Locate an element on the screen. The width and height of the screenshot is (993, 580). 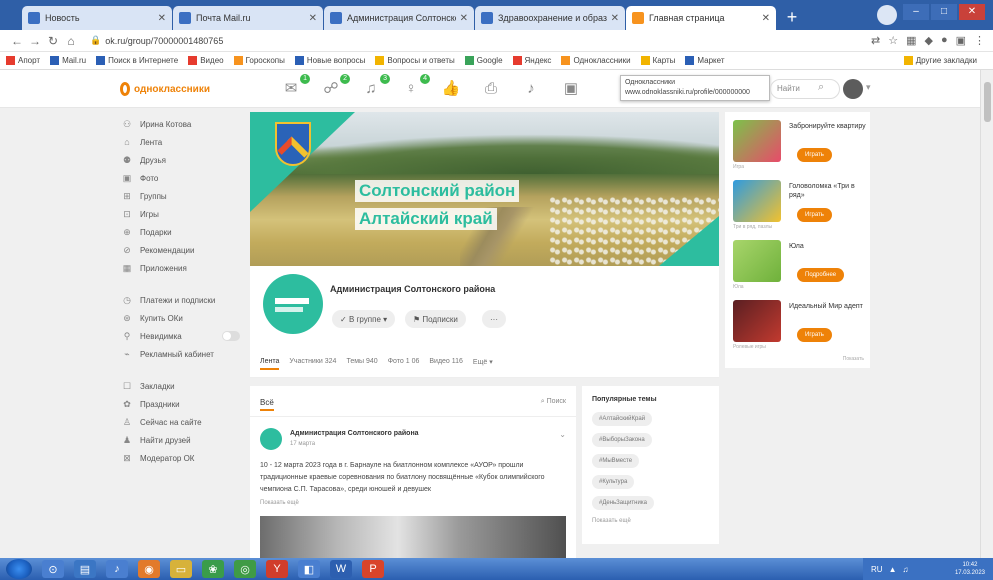
taskbar-app-icon: ⊙ is located at coordinates (53, 569).